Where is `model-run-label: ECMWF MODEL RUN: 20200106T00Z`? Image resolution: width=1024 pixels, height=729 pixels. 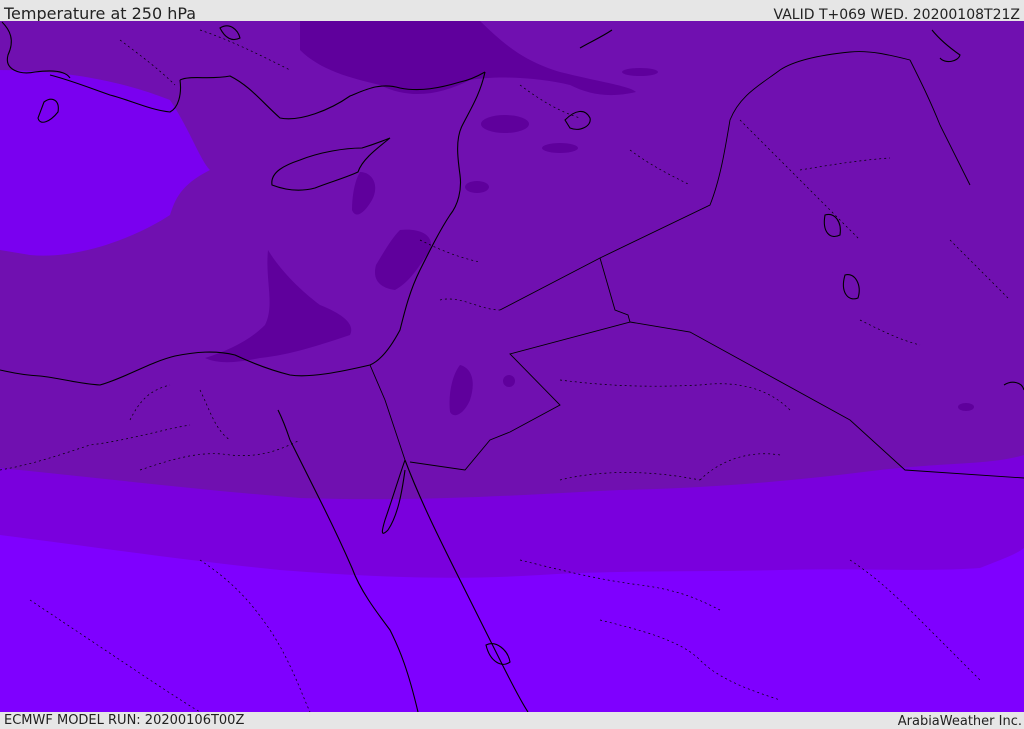 model-run-label: ECMWF MODEL RUN: 20200106T00Z is located at coordinates (124, 720).